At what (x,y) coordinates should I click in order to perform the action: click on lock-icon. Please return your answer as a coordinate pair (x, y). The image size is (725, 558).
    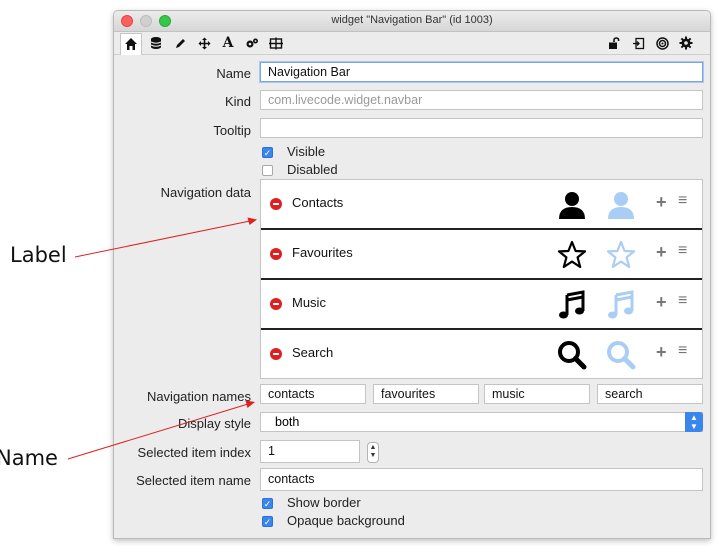
    Looking at the image, I should click on (614, 43).